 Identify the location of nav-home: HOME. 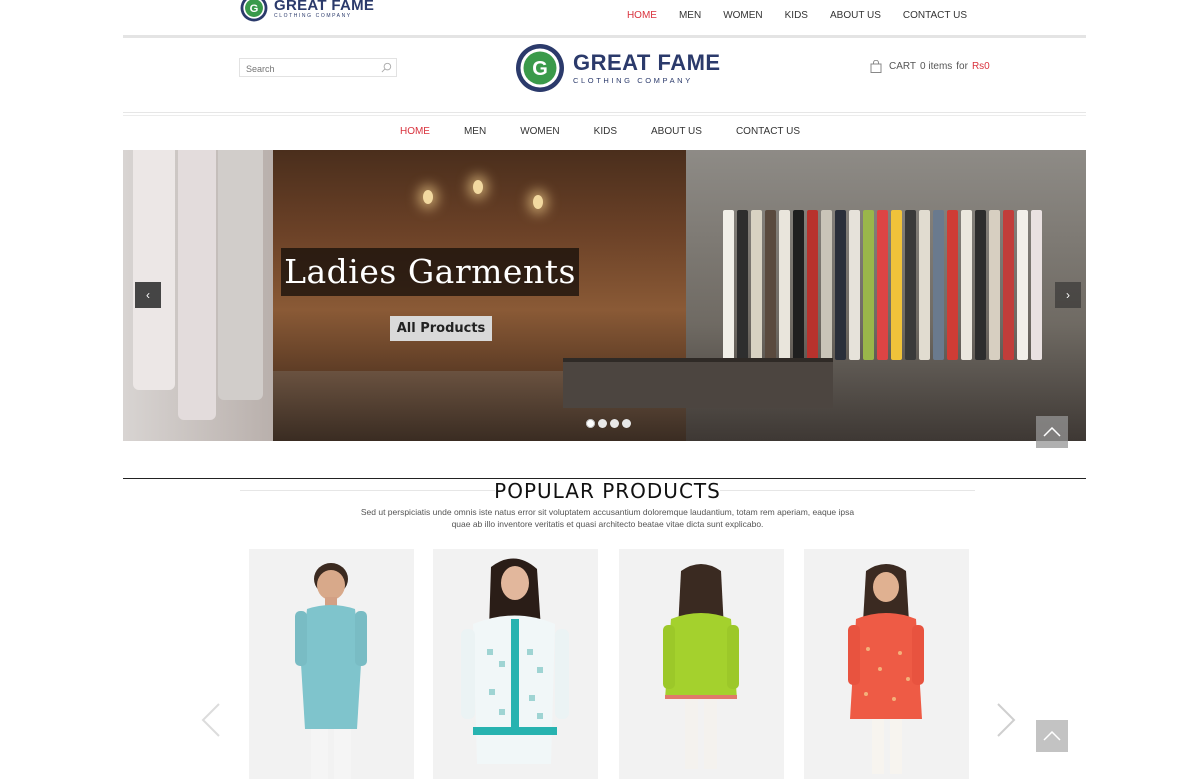
(415, 131).